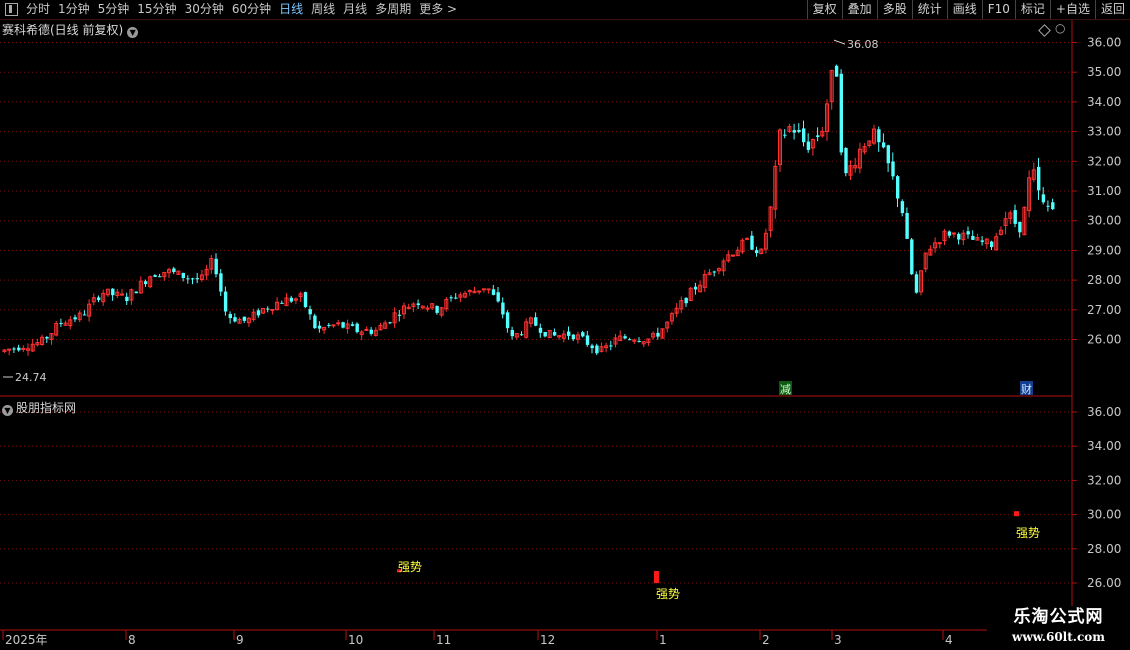  What do you see at coordinates (1104, 72) in the screenshot?
I see `main-y-tick-label: 35.00` at bounding box center [1104, 72].